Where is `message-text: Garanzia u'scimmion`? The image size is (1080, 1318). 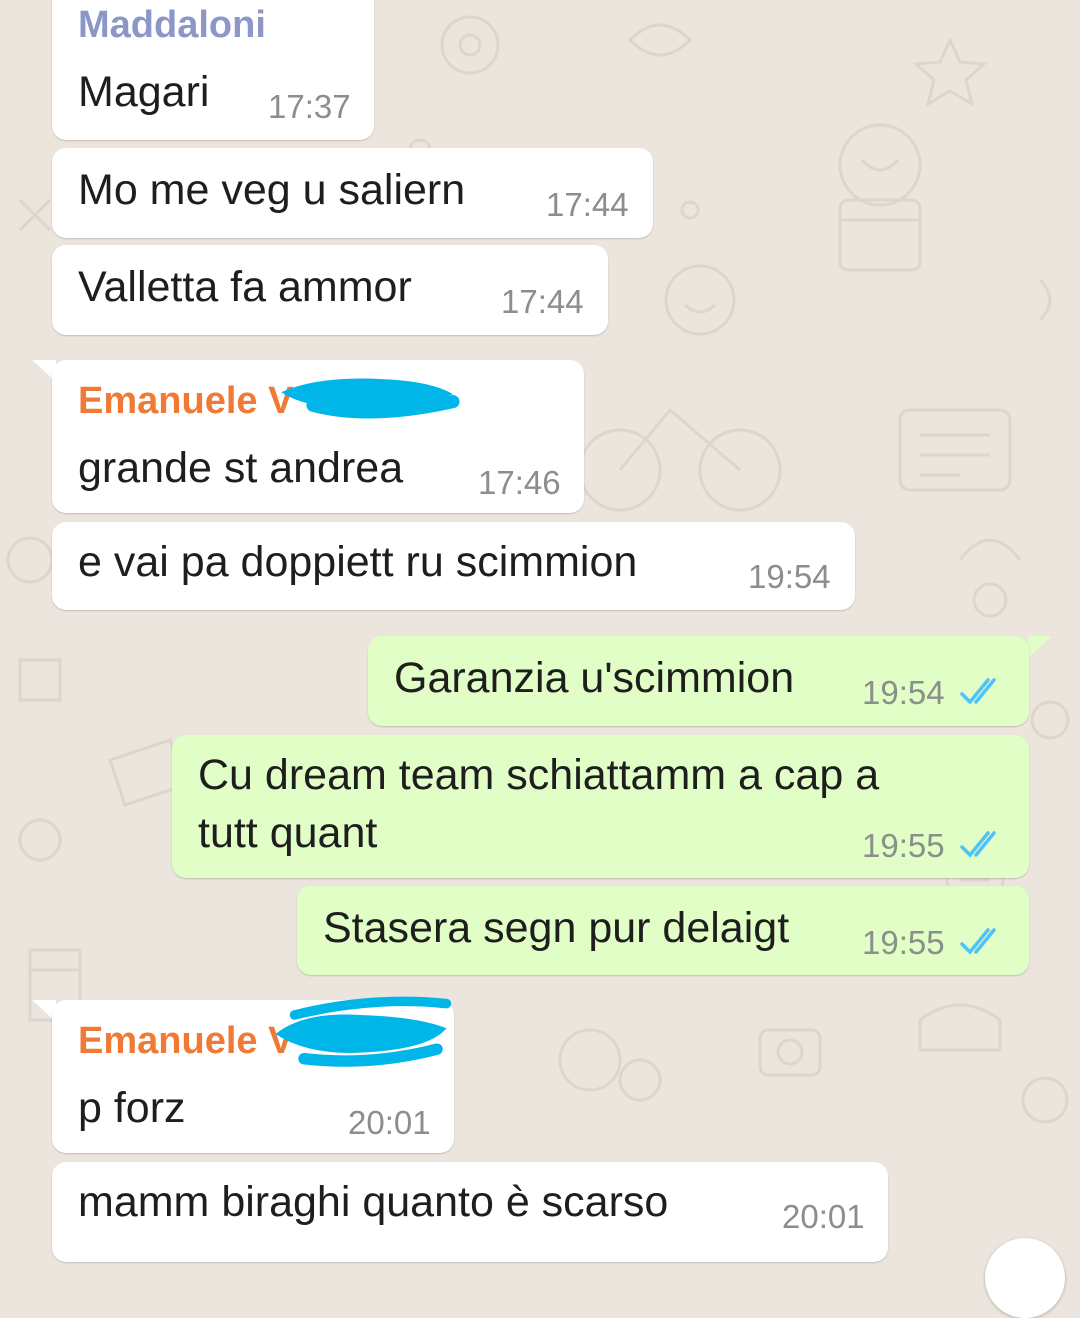
message-text: Garanzia u'scimmion is located at coordinates (594, 678).